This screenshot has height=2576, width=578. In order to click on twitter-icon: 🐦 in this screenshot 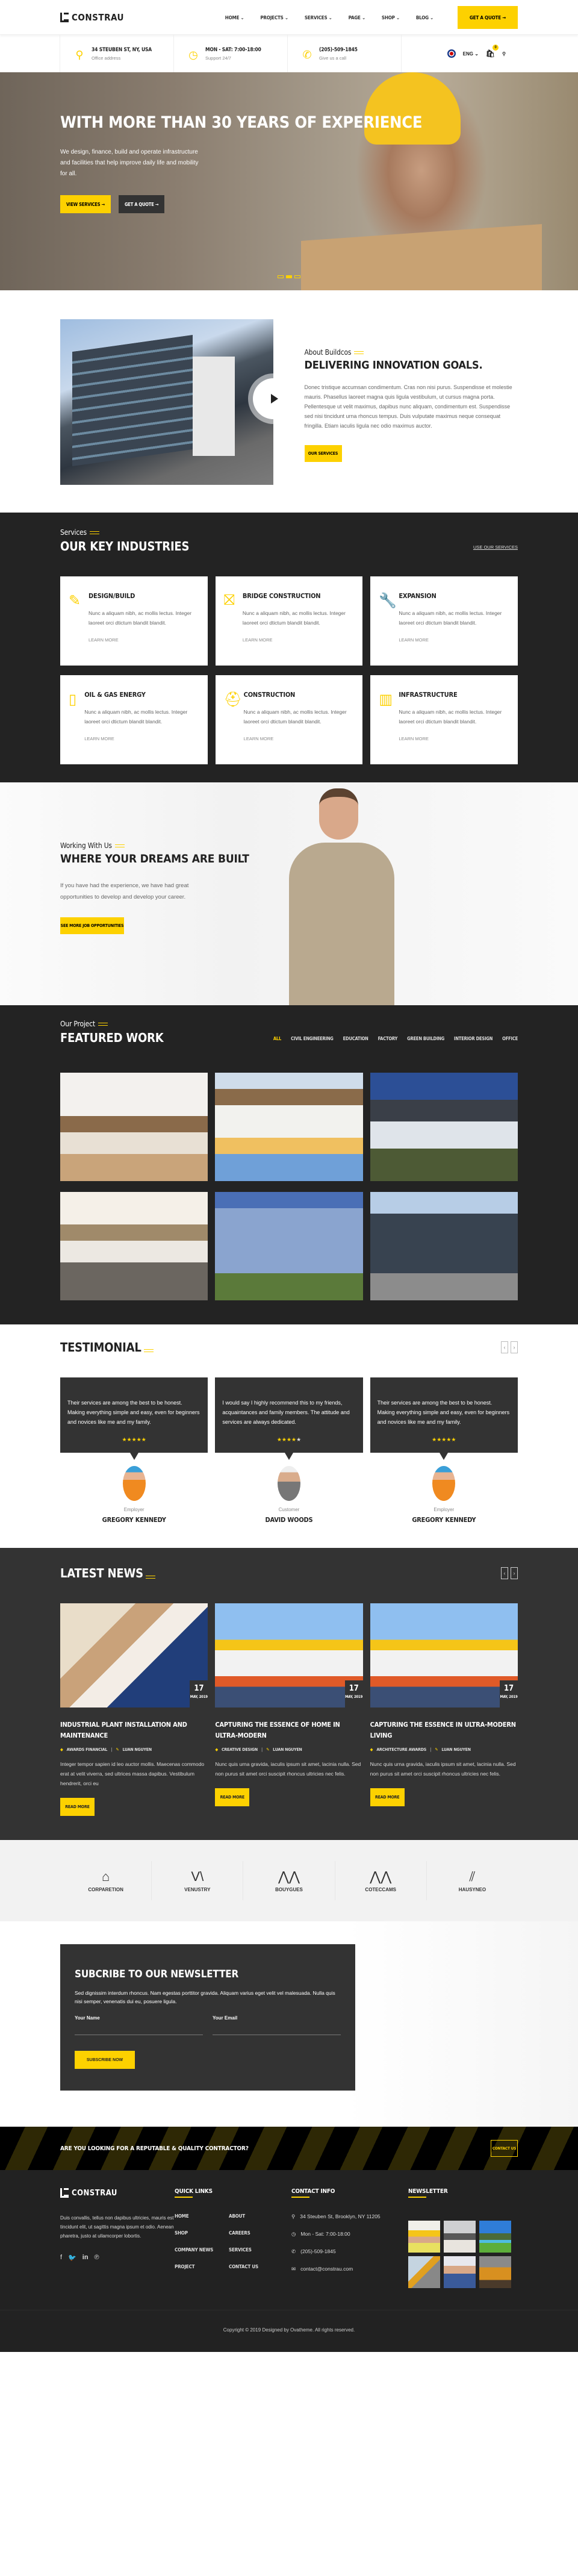, I will do `click(72, 2258)`.